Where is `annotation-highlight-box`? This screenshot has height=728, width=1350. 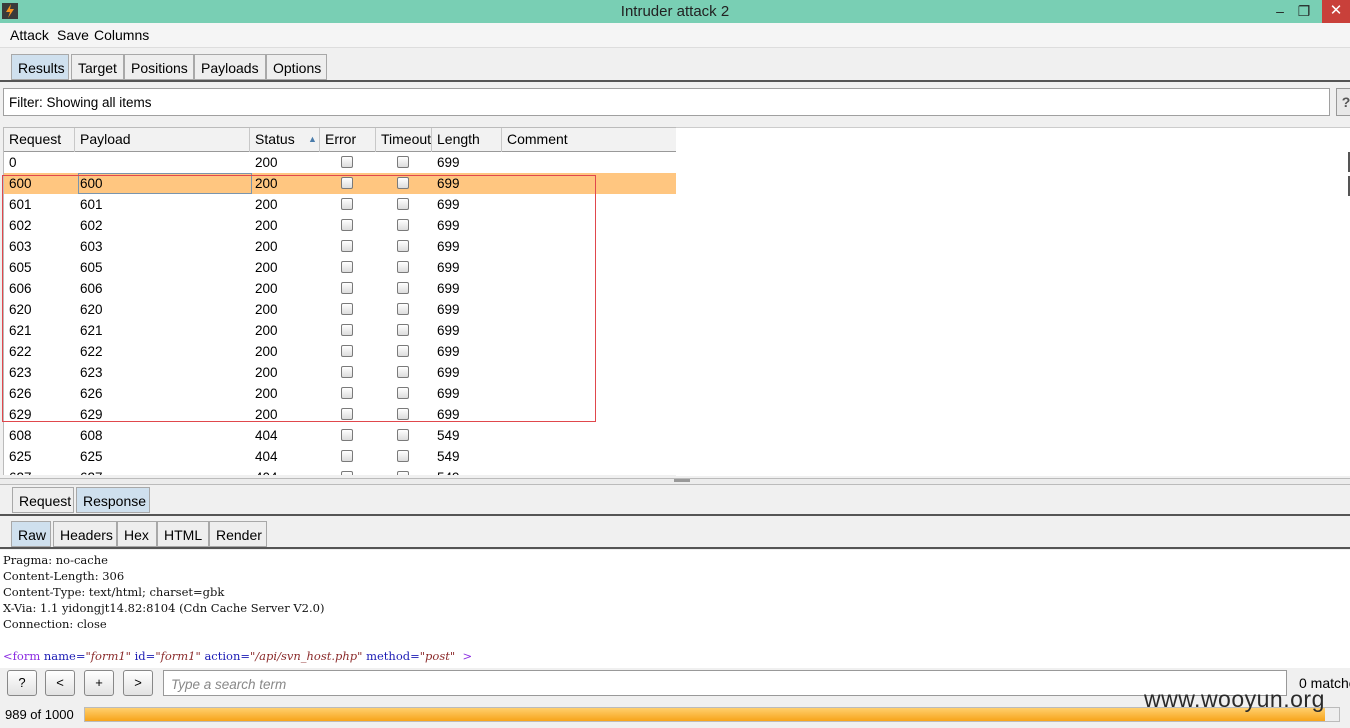 annotation-highlight-box is located at coordinates (299, 298).